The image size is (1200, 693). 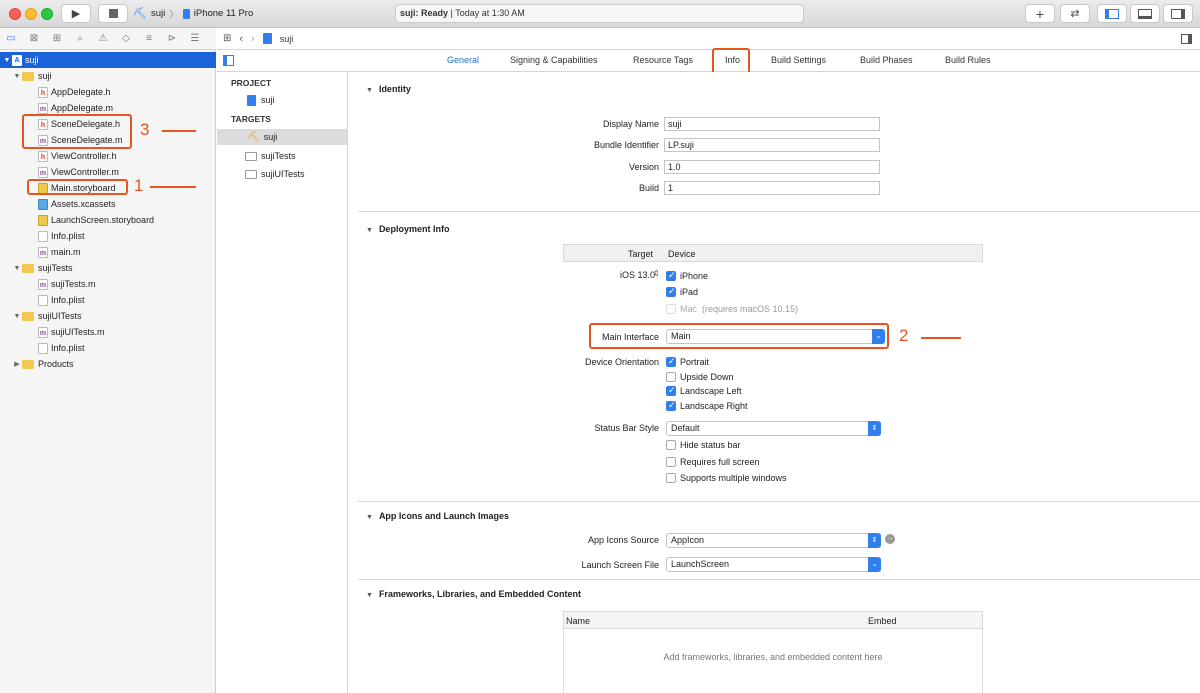 What do you see at coordinates (227, 38) in the screenshot?
I see `related-items-icon: ⊞` at bounding box center [227, 38].